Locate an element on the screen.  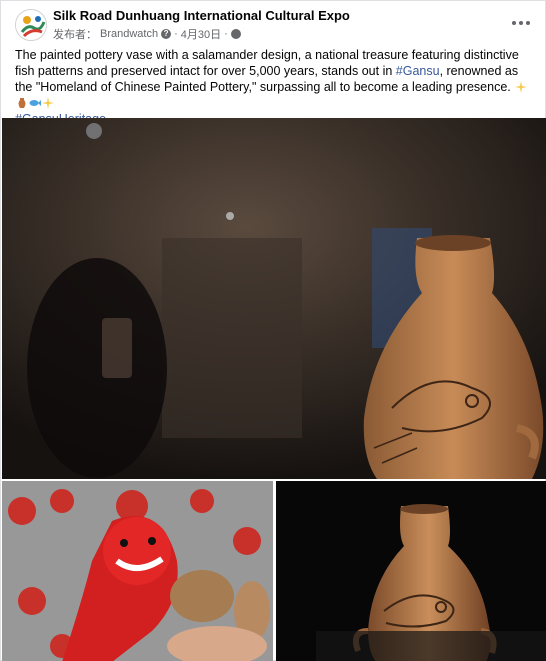
hashtag-gansu: #Gansu is located at coordinates (418, 71).